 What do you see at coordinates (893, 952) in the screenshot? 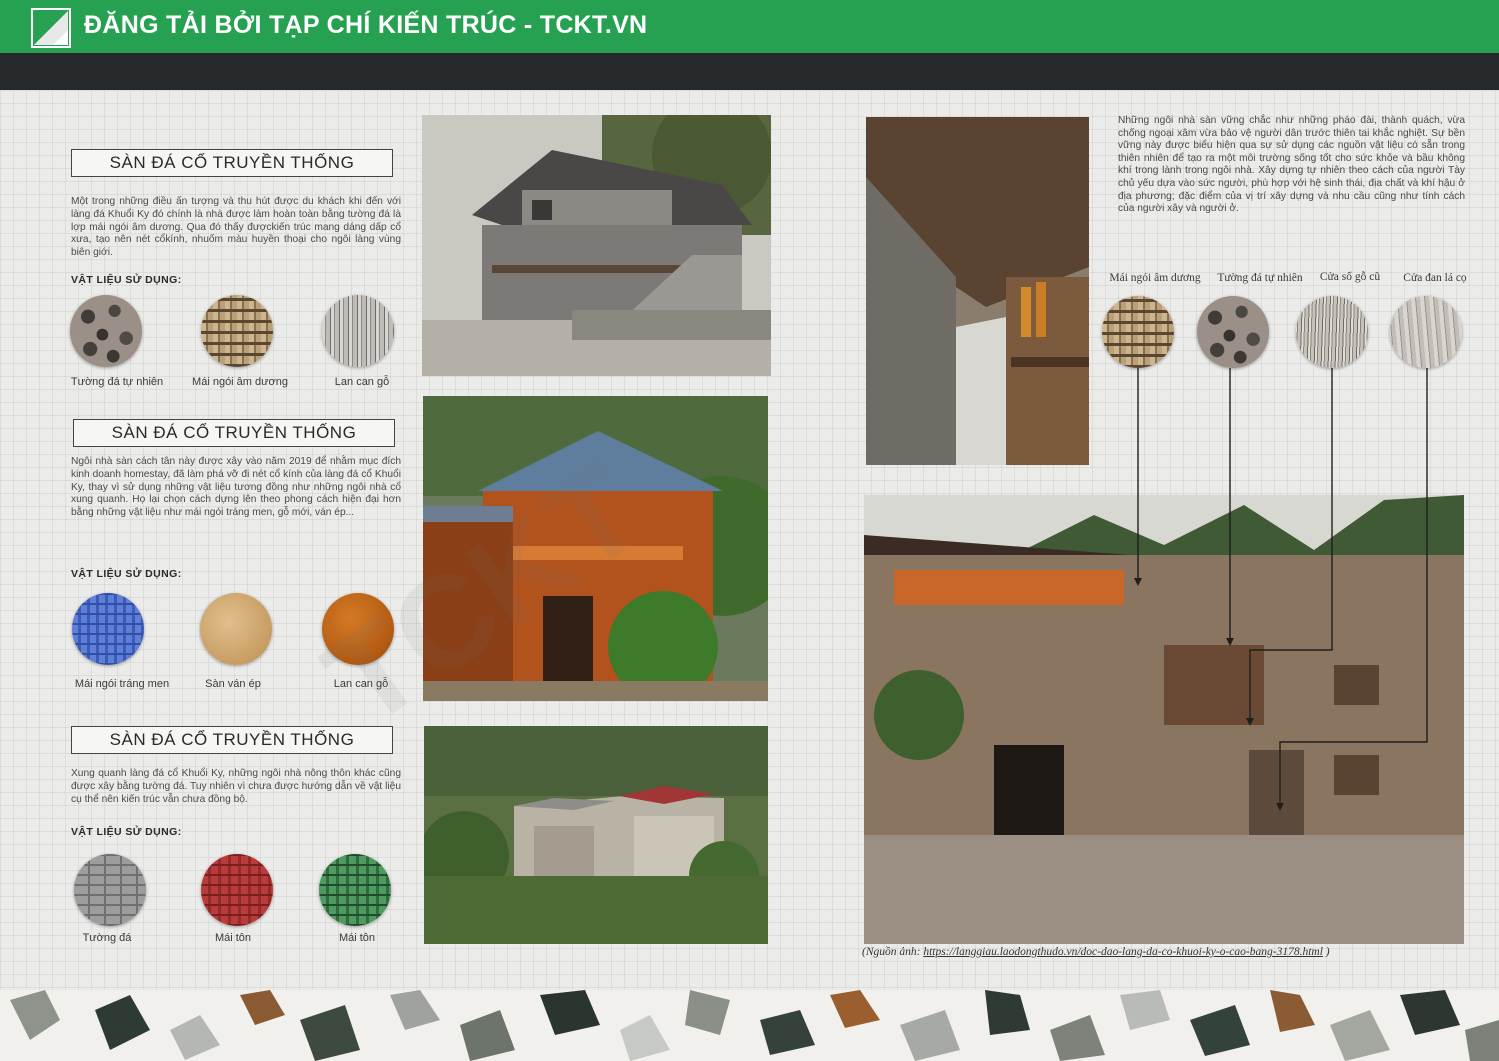
I see `caption-prefix: (Nguồn ảnh:` at bounding box center [893, 952].